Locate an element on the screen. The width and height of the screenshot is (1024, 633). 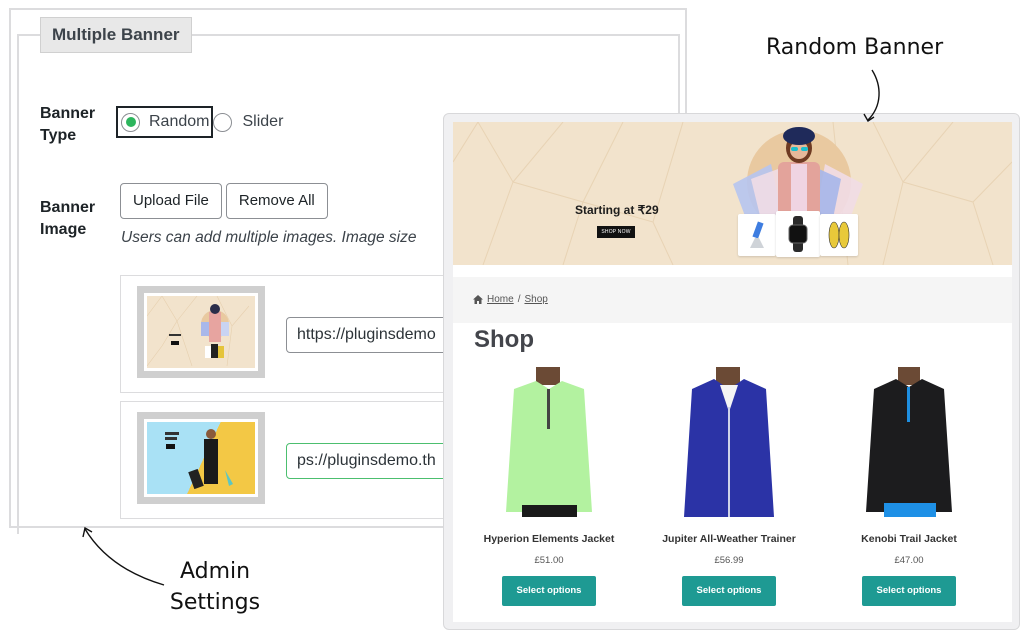
product-name: Kenobi Trail Jacket is located at coordinates (909, 539).